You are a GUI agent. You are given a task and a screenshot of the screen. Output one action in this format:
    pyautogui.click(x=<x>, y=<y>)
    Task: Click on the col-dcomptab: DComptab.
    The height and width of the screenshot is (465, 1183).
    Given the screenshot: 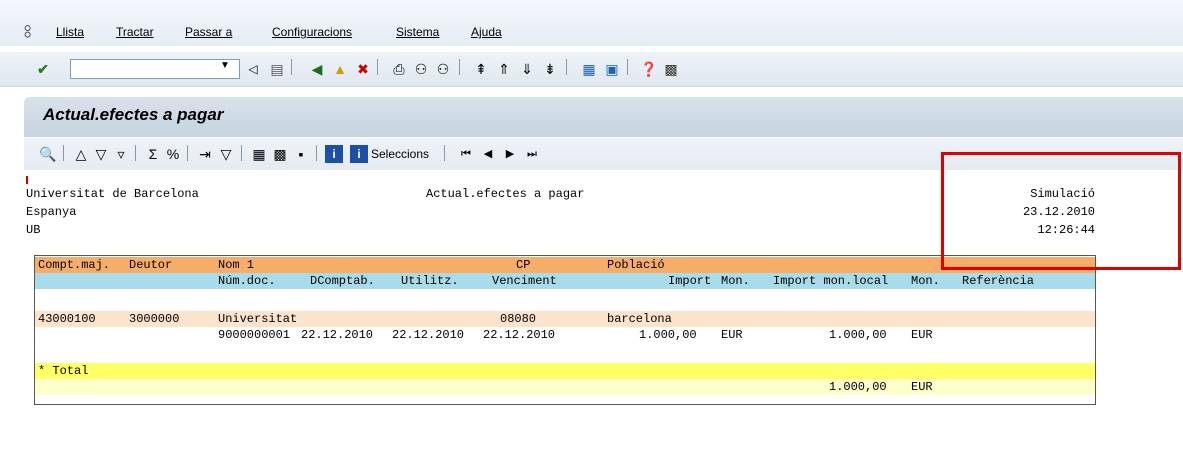 What is the action you would take?
    pyautogui.click(x=342, y=281)
    